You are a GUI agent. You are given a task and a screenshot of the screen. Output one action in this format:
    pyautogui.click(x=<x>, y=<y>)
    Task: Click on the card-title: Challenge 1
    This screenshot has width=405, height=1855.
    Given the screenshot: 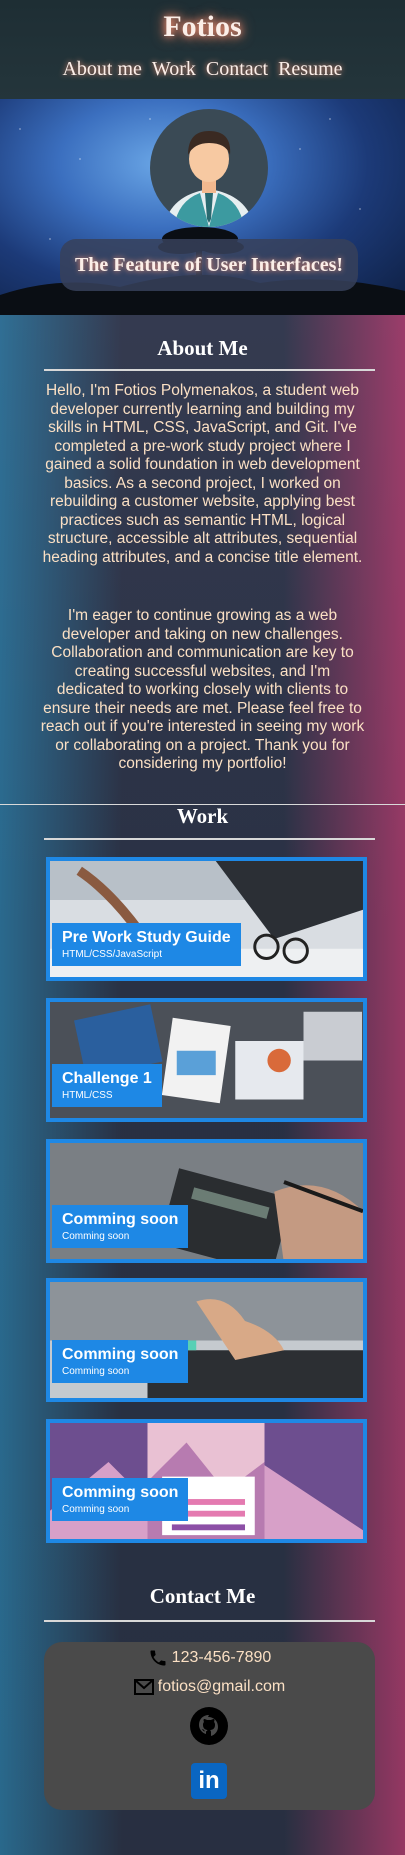 What is the action you would take?
    pyautogui.click(x=107, y=1078)
    